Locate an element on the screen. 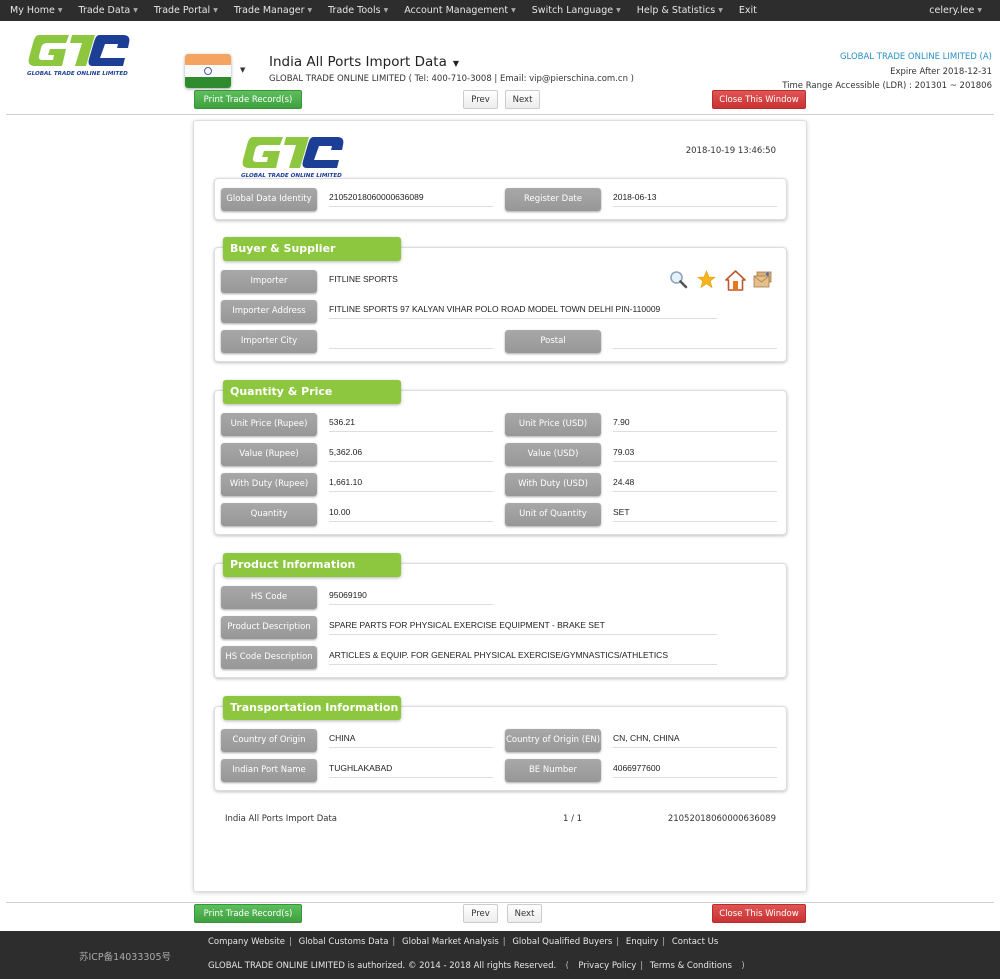 This screenshot has height=979, width=1000. footer-link-global-qualified-buyers: Global Qualified Buyers is located at coordinates (562, 942).